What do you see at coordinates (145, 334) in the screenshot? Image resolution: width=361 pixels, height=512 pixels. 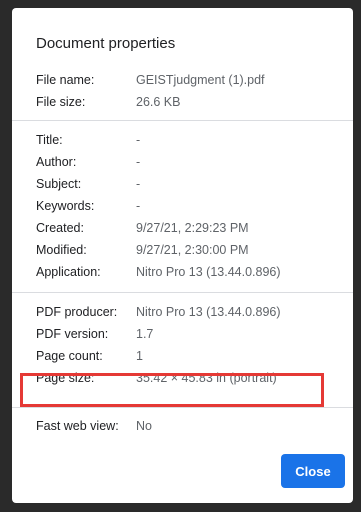 I see `pdf-version-value: 1.7` at bounding box center [145, 334].